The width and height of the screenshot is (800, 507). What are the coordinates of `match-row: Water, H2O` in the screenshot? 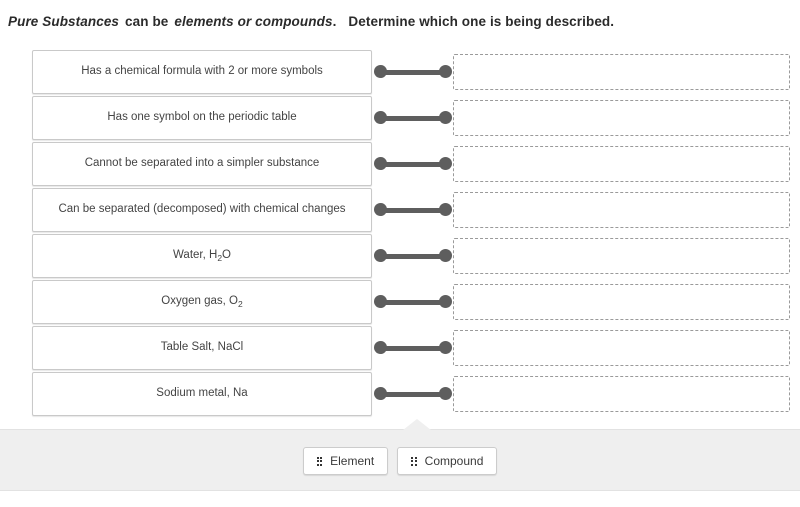 It's located at (400, 257).